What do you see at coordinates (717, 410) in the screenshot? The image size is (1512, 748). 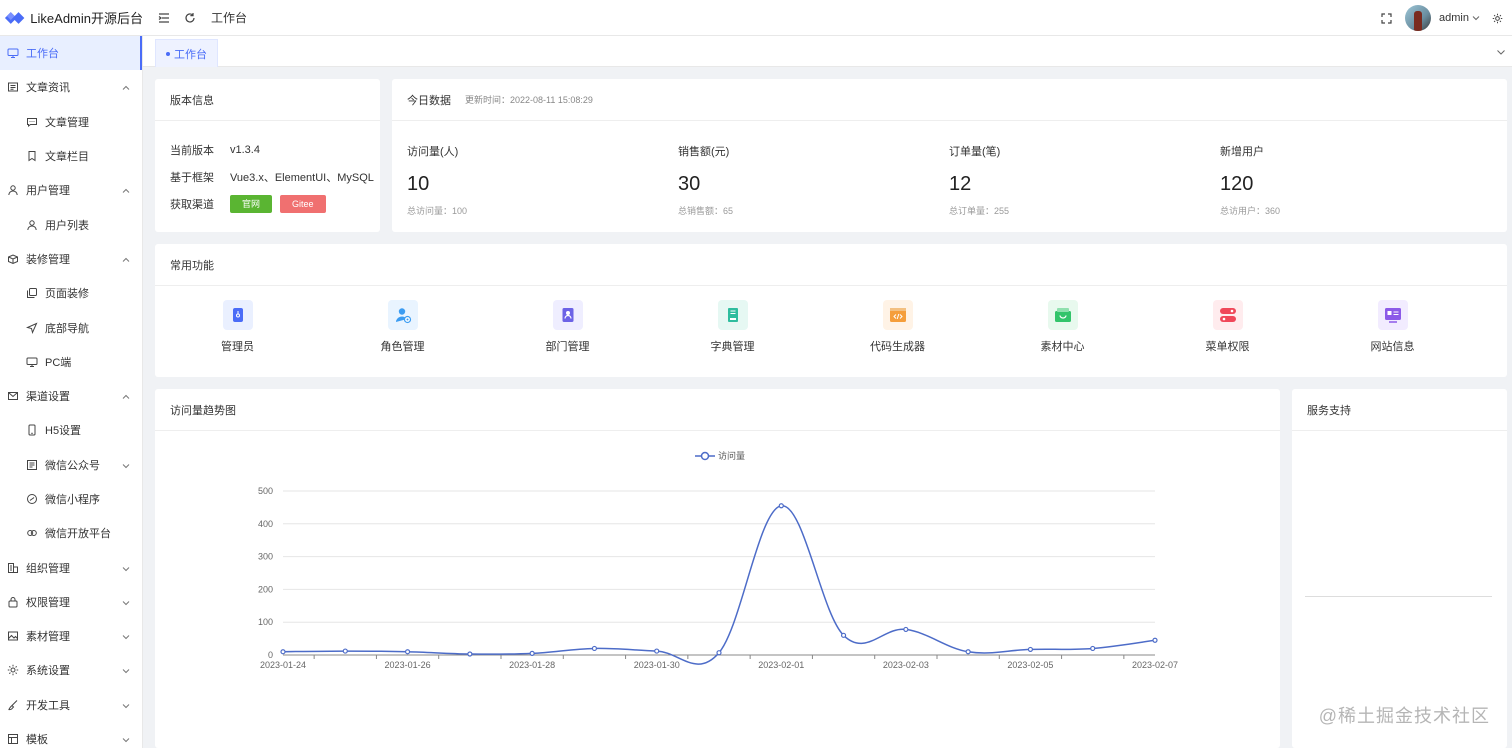 I see `card-title: 访问量趋势图` at bounding box center [717, 410].